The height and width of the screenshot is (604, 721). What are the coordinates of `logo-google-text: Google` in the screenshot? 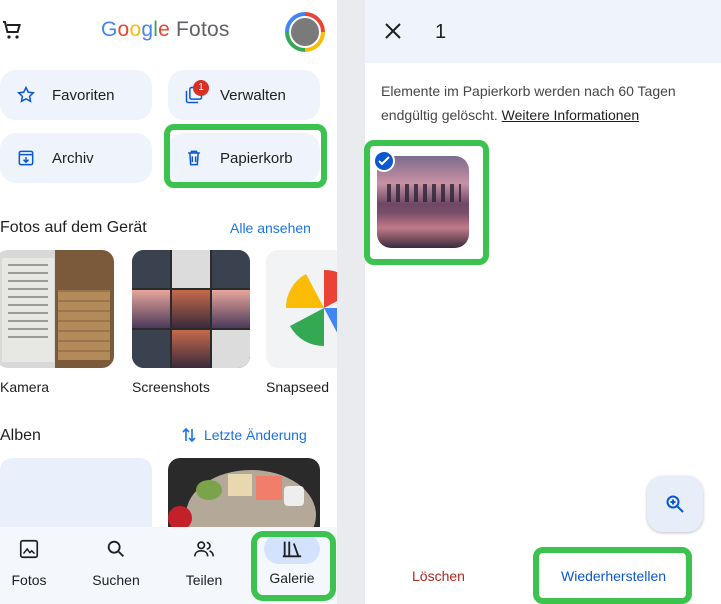 It's located at (135, 29).